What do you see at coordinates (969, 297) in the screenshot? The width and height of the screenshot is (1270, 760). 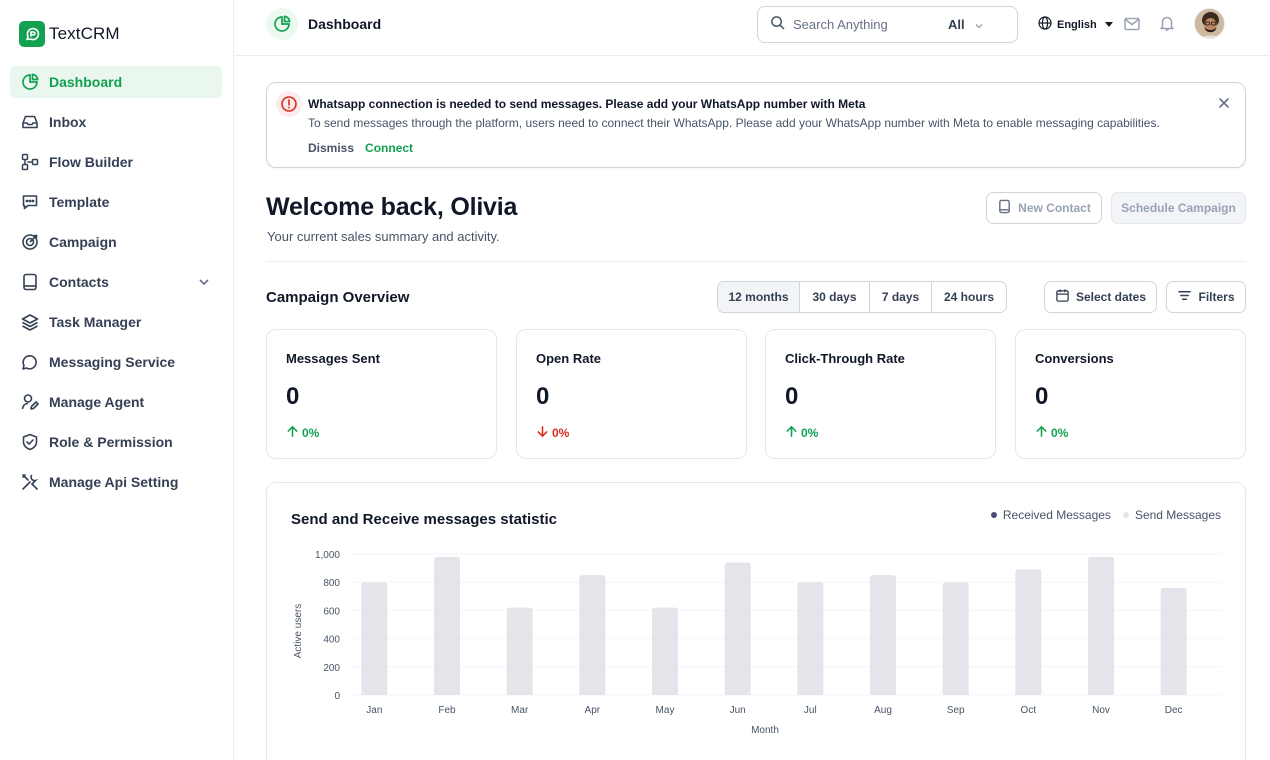 I see `range-24-hours-tab: 24 hours` at bounding box center [969, 297].